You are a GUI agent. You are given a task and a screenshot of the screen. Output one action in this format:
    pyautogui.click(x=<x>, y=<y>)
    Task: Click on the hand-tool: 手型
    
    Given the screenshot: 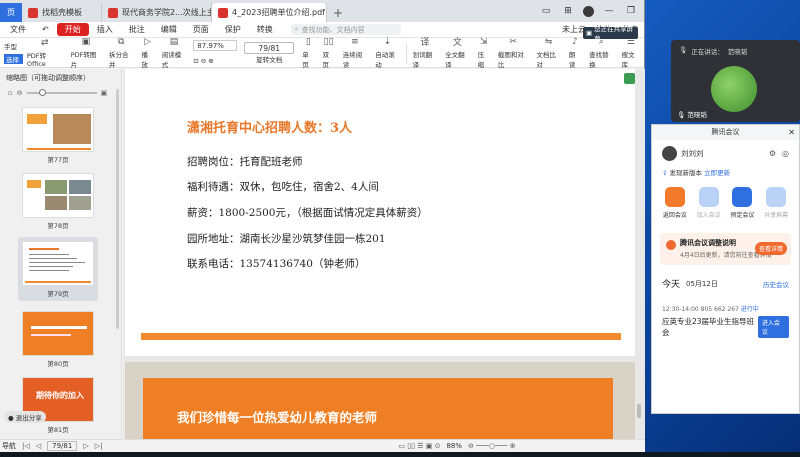 What is the action you would take?
    pyautogui.click(x=13, y=46)
    